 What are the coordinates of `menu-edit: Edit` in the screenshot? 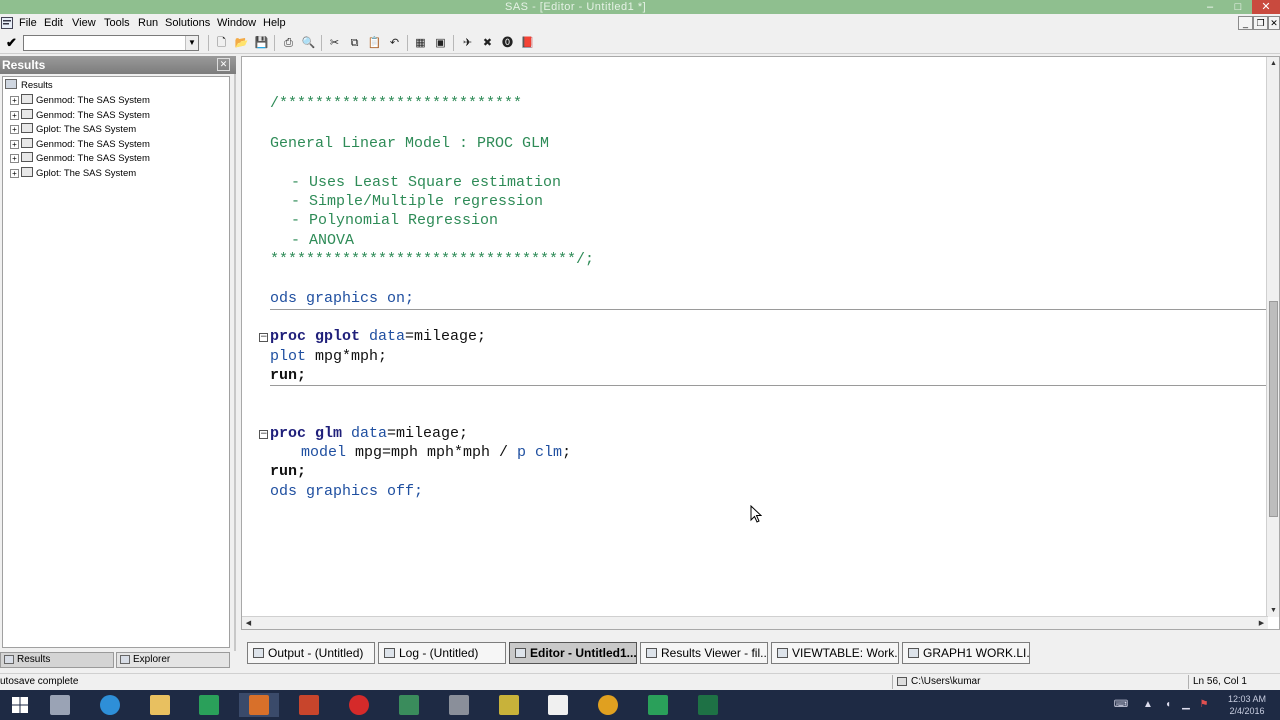 It's located at (53, 23).